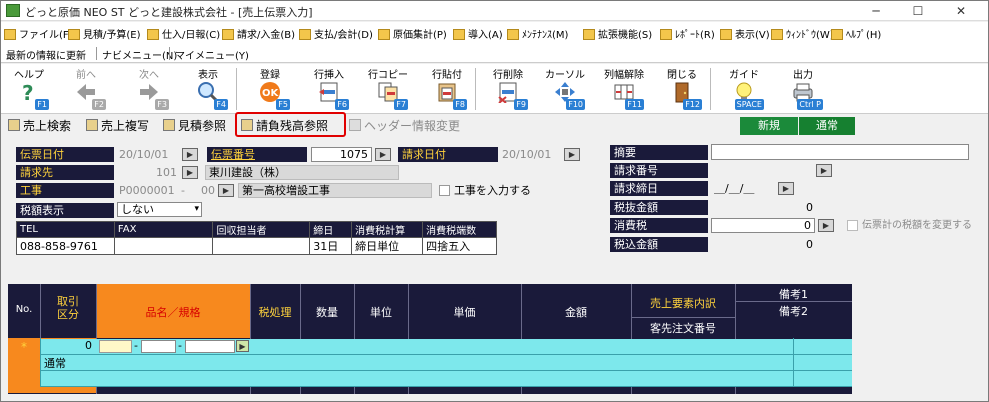  What do you see at coordinates (659, 170) in the screenshot?
I see `invoice-no-label: 請求番号` at bounding box center [659, 170].